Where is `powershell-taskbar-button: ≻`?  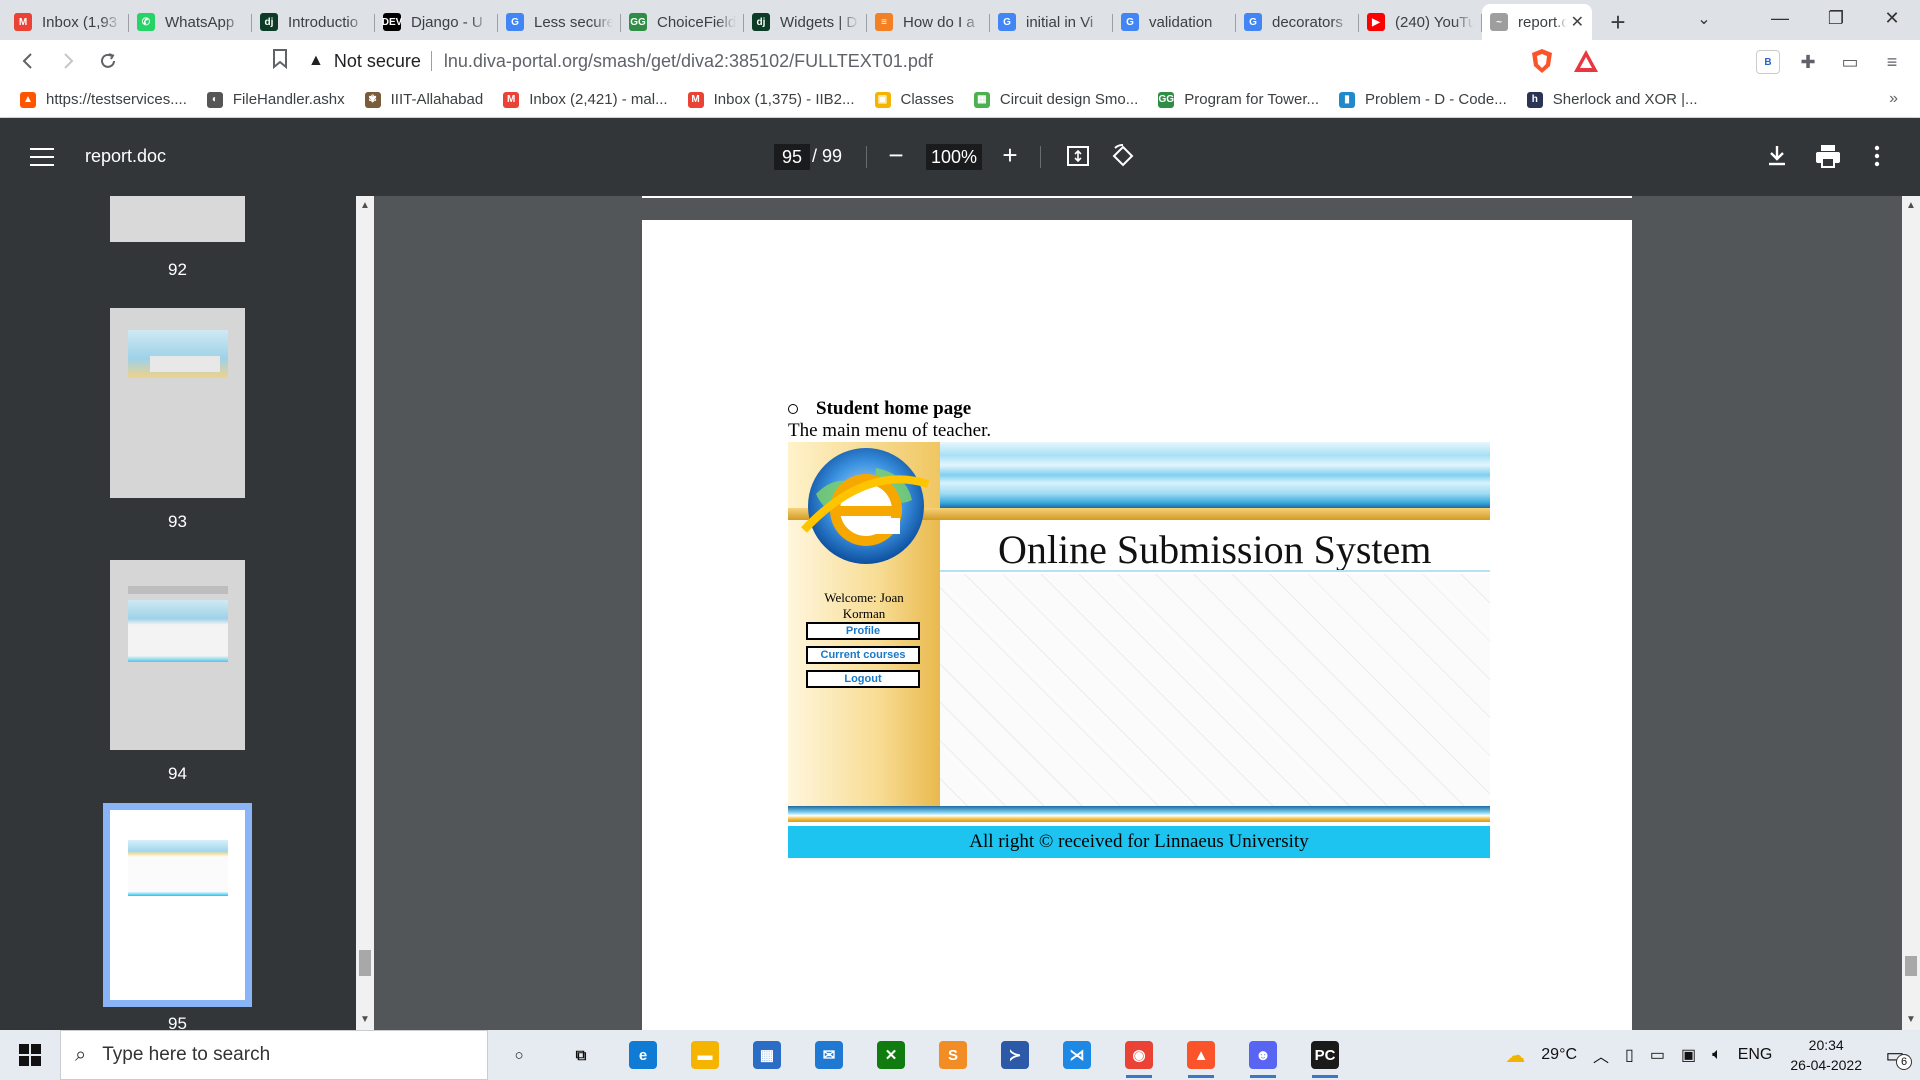
powershell-taskbar-button: ≻ is located at coordinates (1015, 1055).